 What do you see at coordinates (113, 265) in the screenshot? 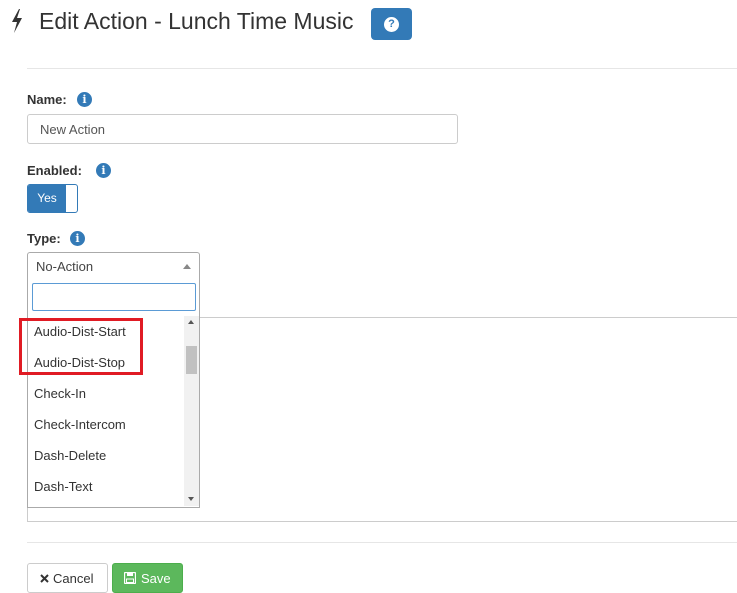
I see `type-select: No-Action` at bounding box center [113, 265].